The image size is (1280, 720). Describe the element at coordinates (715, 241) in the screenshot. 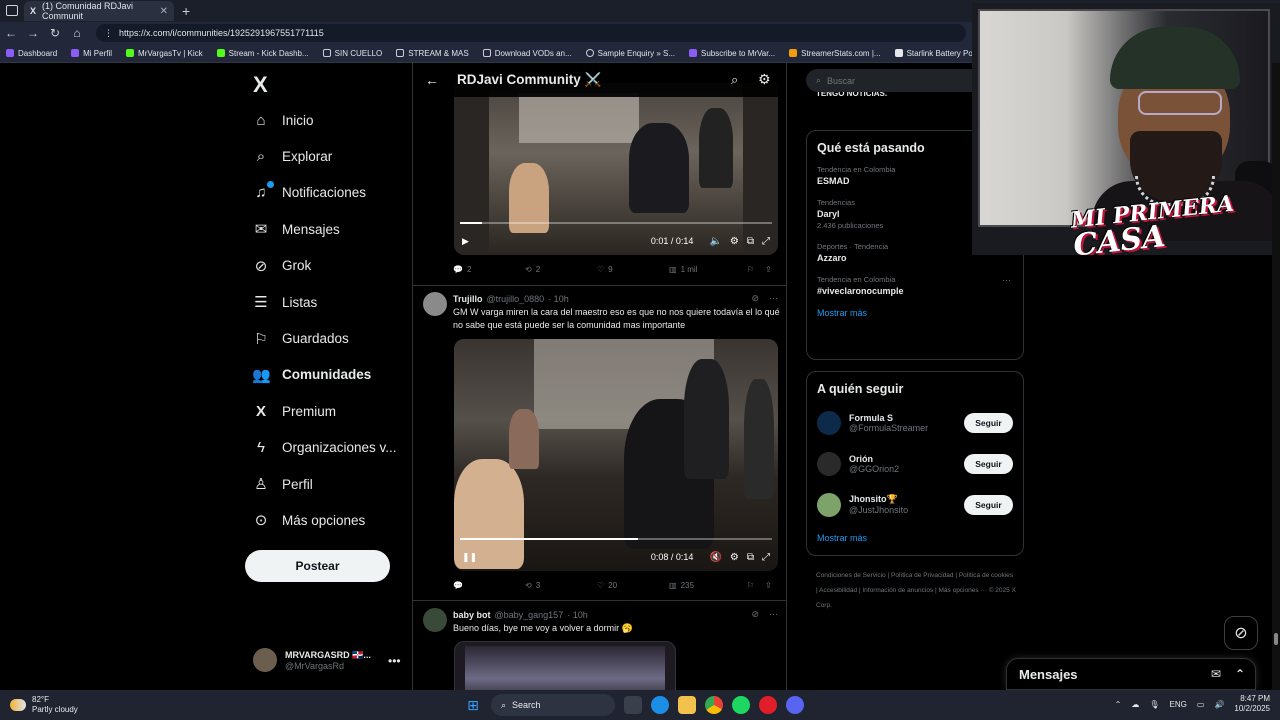

I see `volume-icon: 🔈` at that location.